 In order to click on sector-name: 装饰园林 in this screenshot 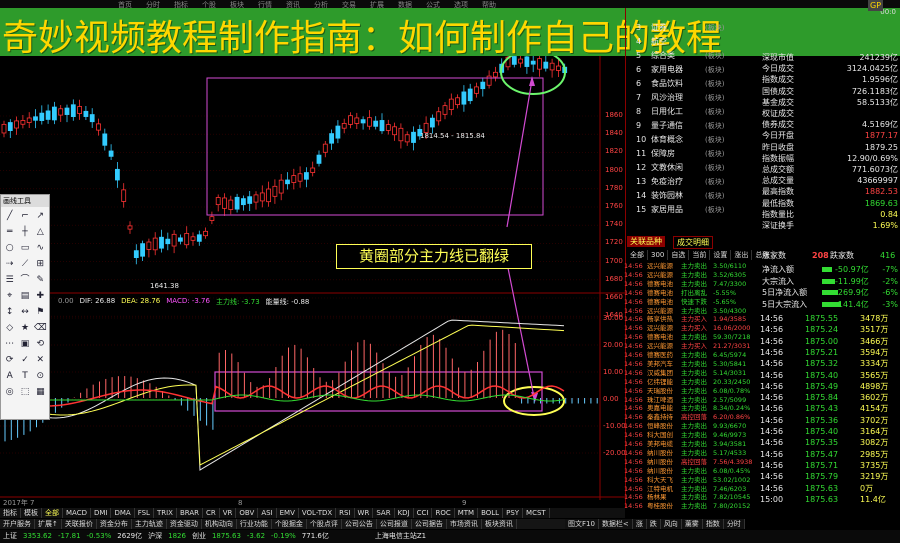, I will do `click(667, 195)`.